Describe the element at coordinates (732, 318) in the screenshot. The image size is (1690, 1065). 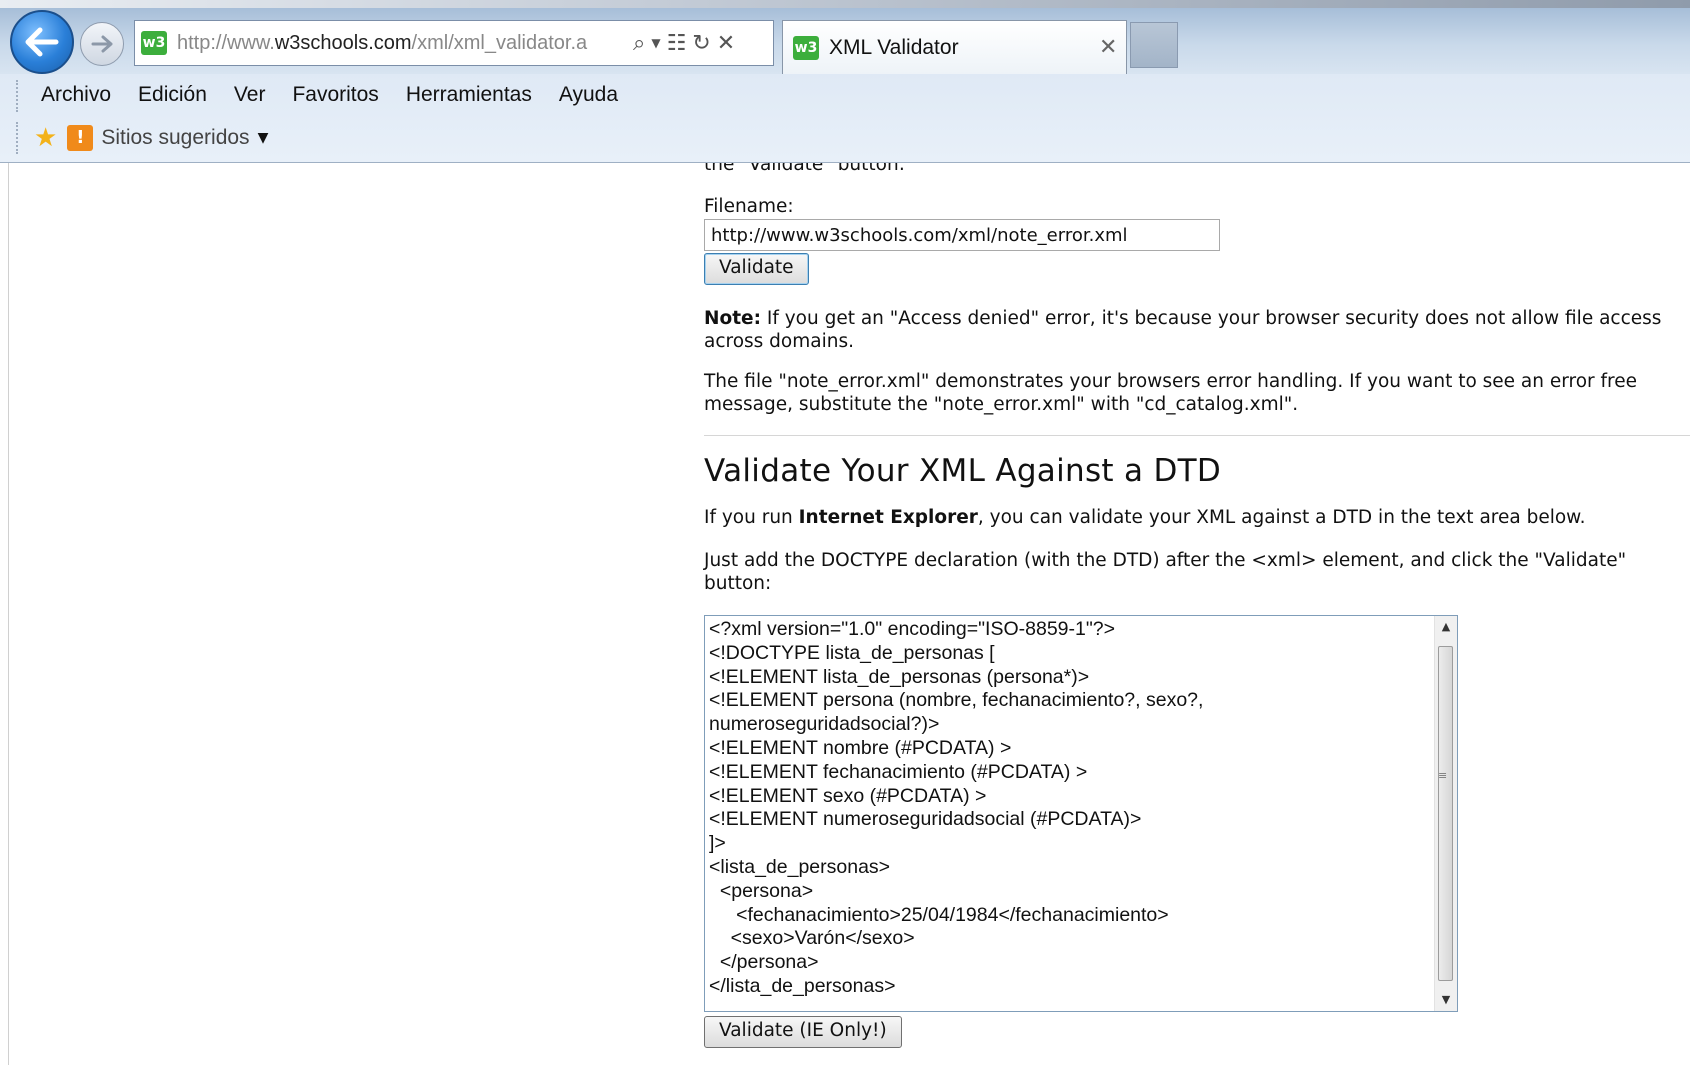
I see `note-label: Note:` at that location.